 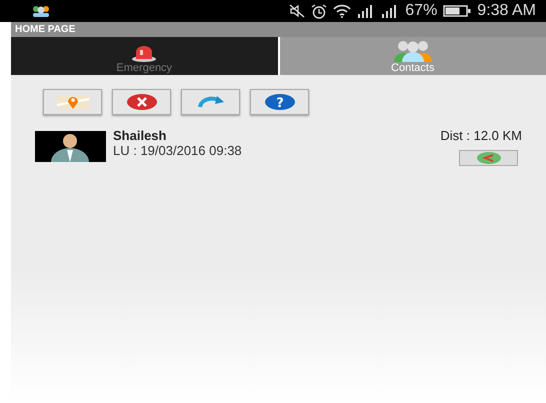 What do you see at coordinates (319, 11) in the screenshot?
I see `alarm-icon` at bounding box center [319, 11].